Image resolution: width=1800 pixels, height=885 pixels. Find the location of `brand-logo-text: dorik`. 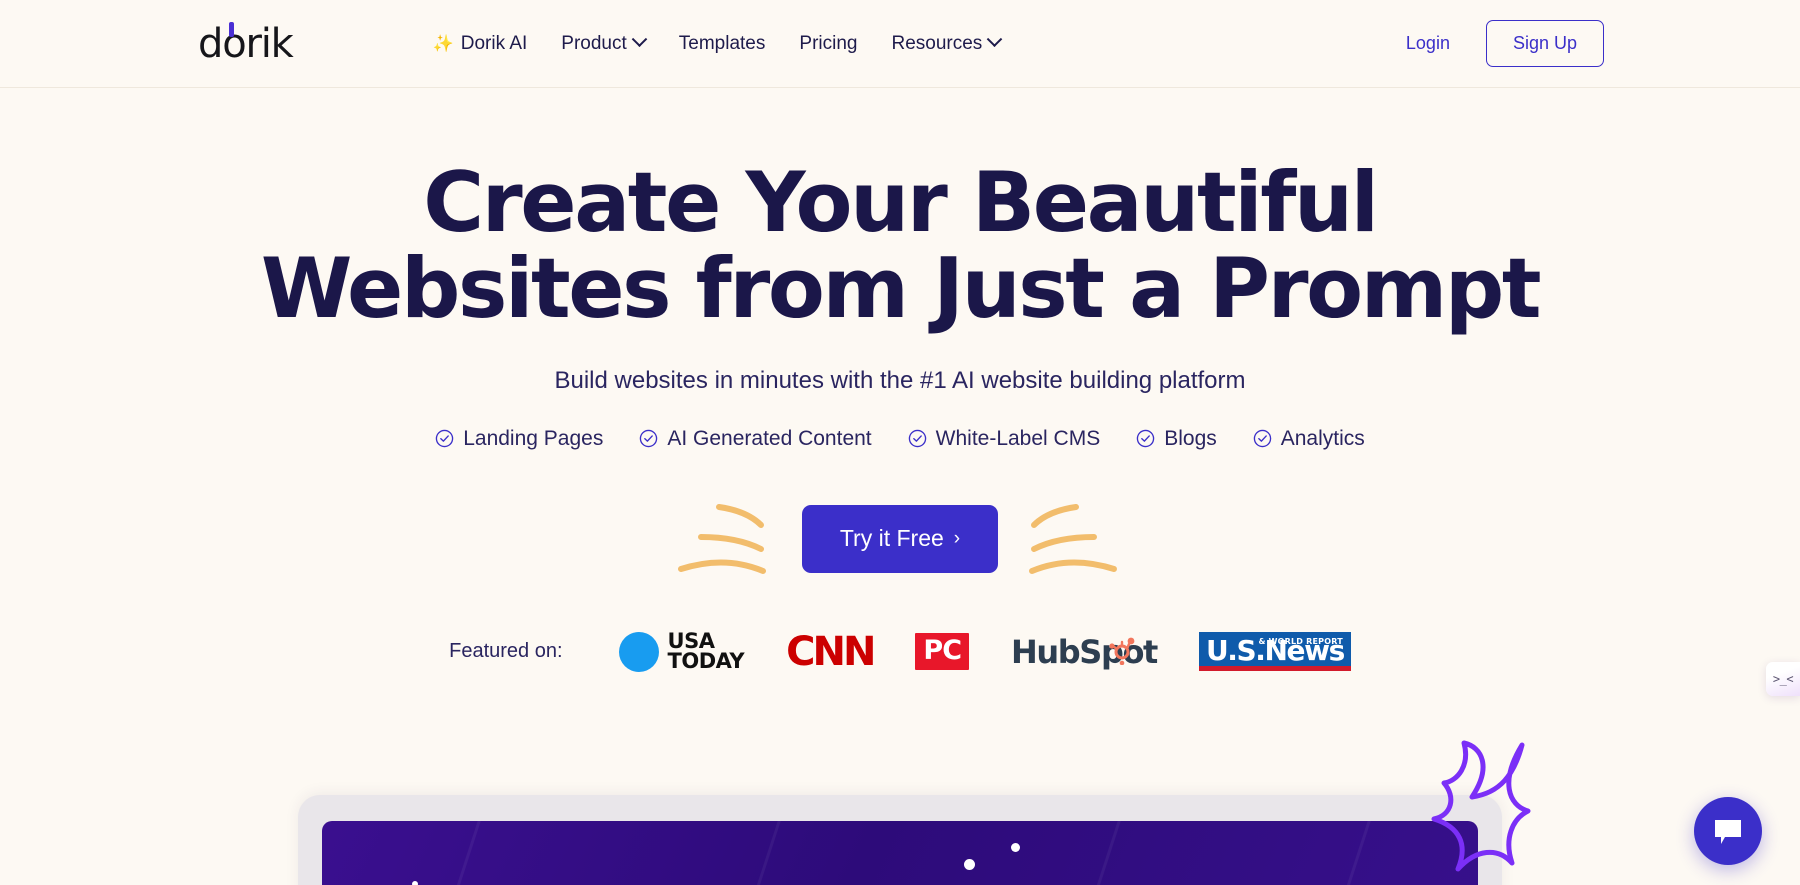

brand-logo-text: dorik is located at coordinates (246, 43).